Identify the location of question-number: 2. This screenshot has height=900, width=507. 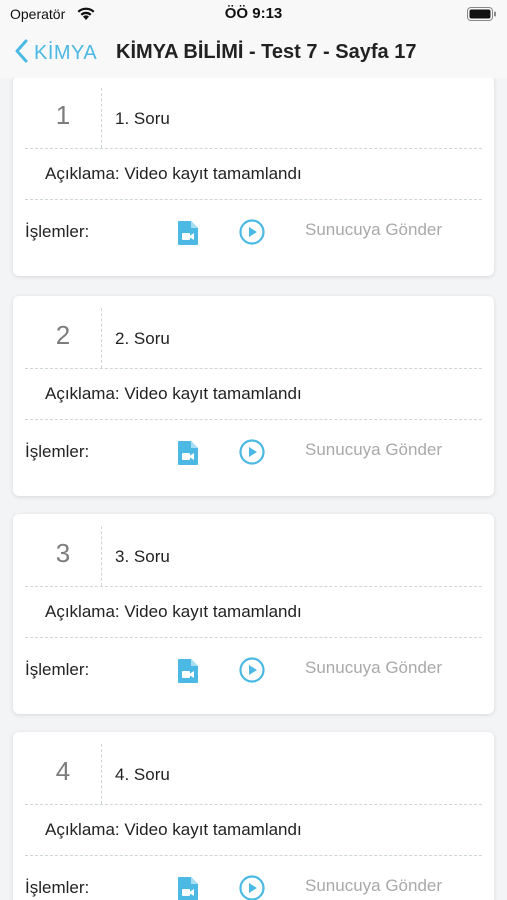
(63, 335).